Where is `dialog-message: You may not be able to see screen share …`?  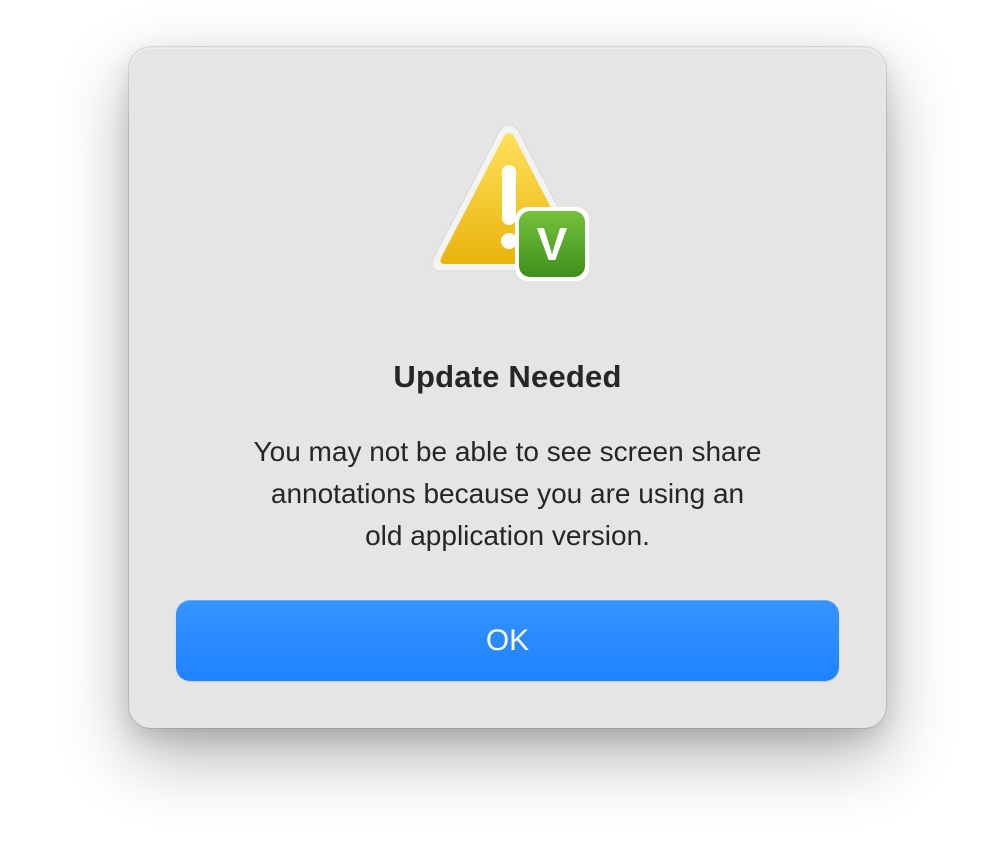 dialog-message: You may not be able to see screen share … is located at coordinates (507, 494).